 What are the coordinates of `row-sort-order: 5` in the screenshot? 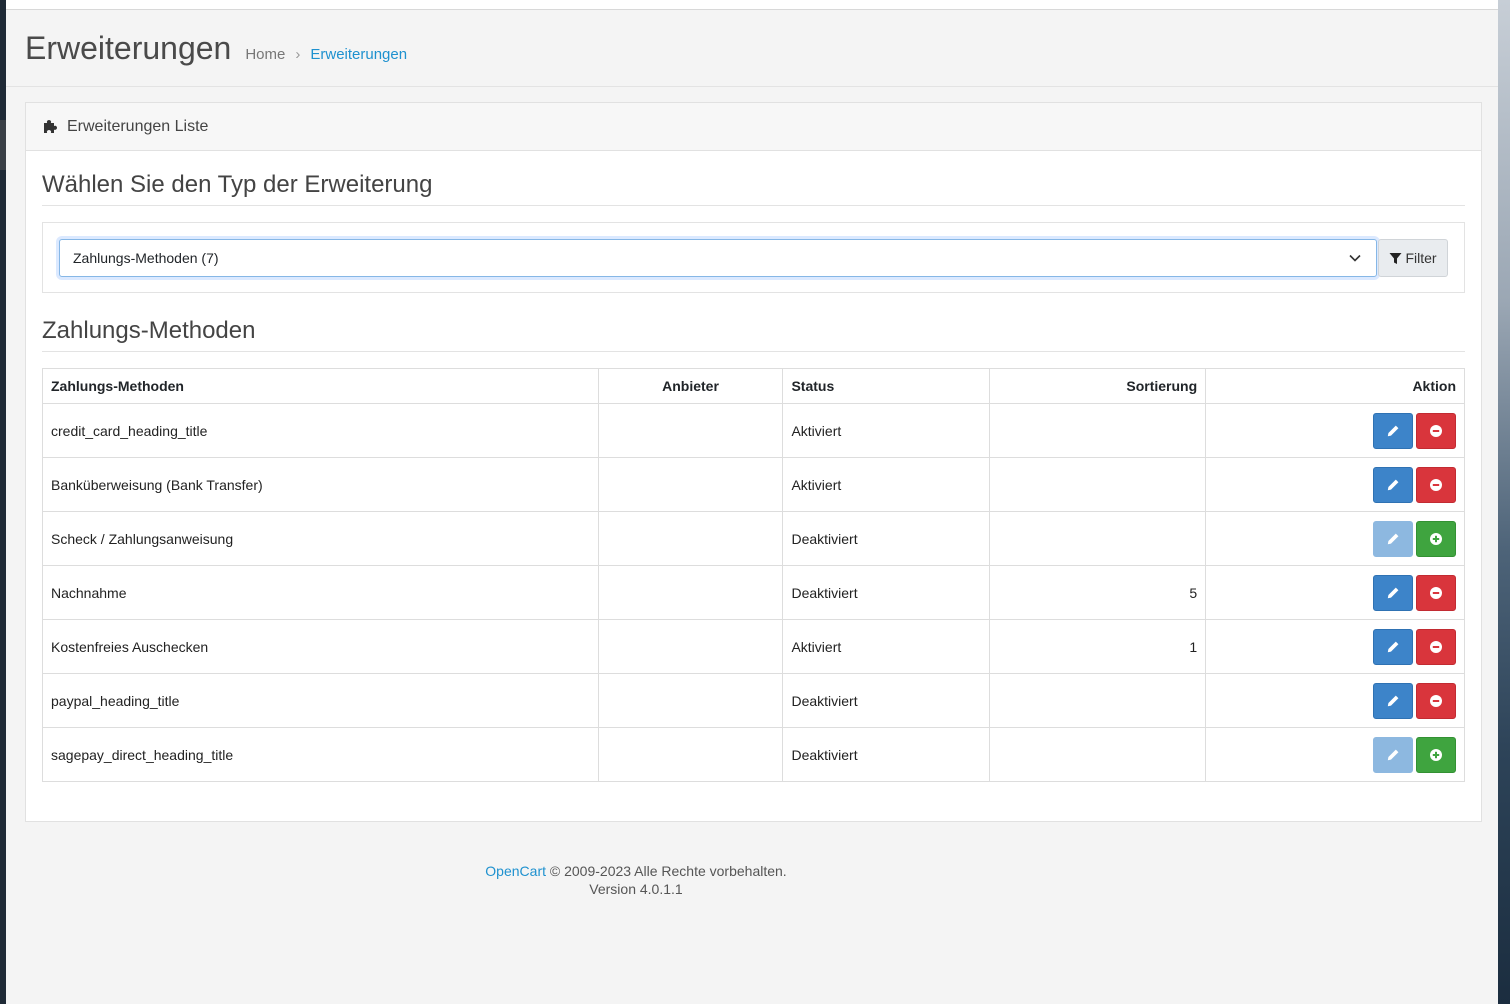 It's located at (1098, 592).